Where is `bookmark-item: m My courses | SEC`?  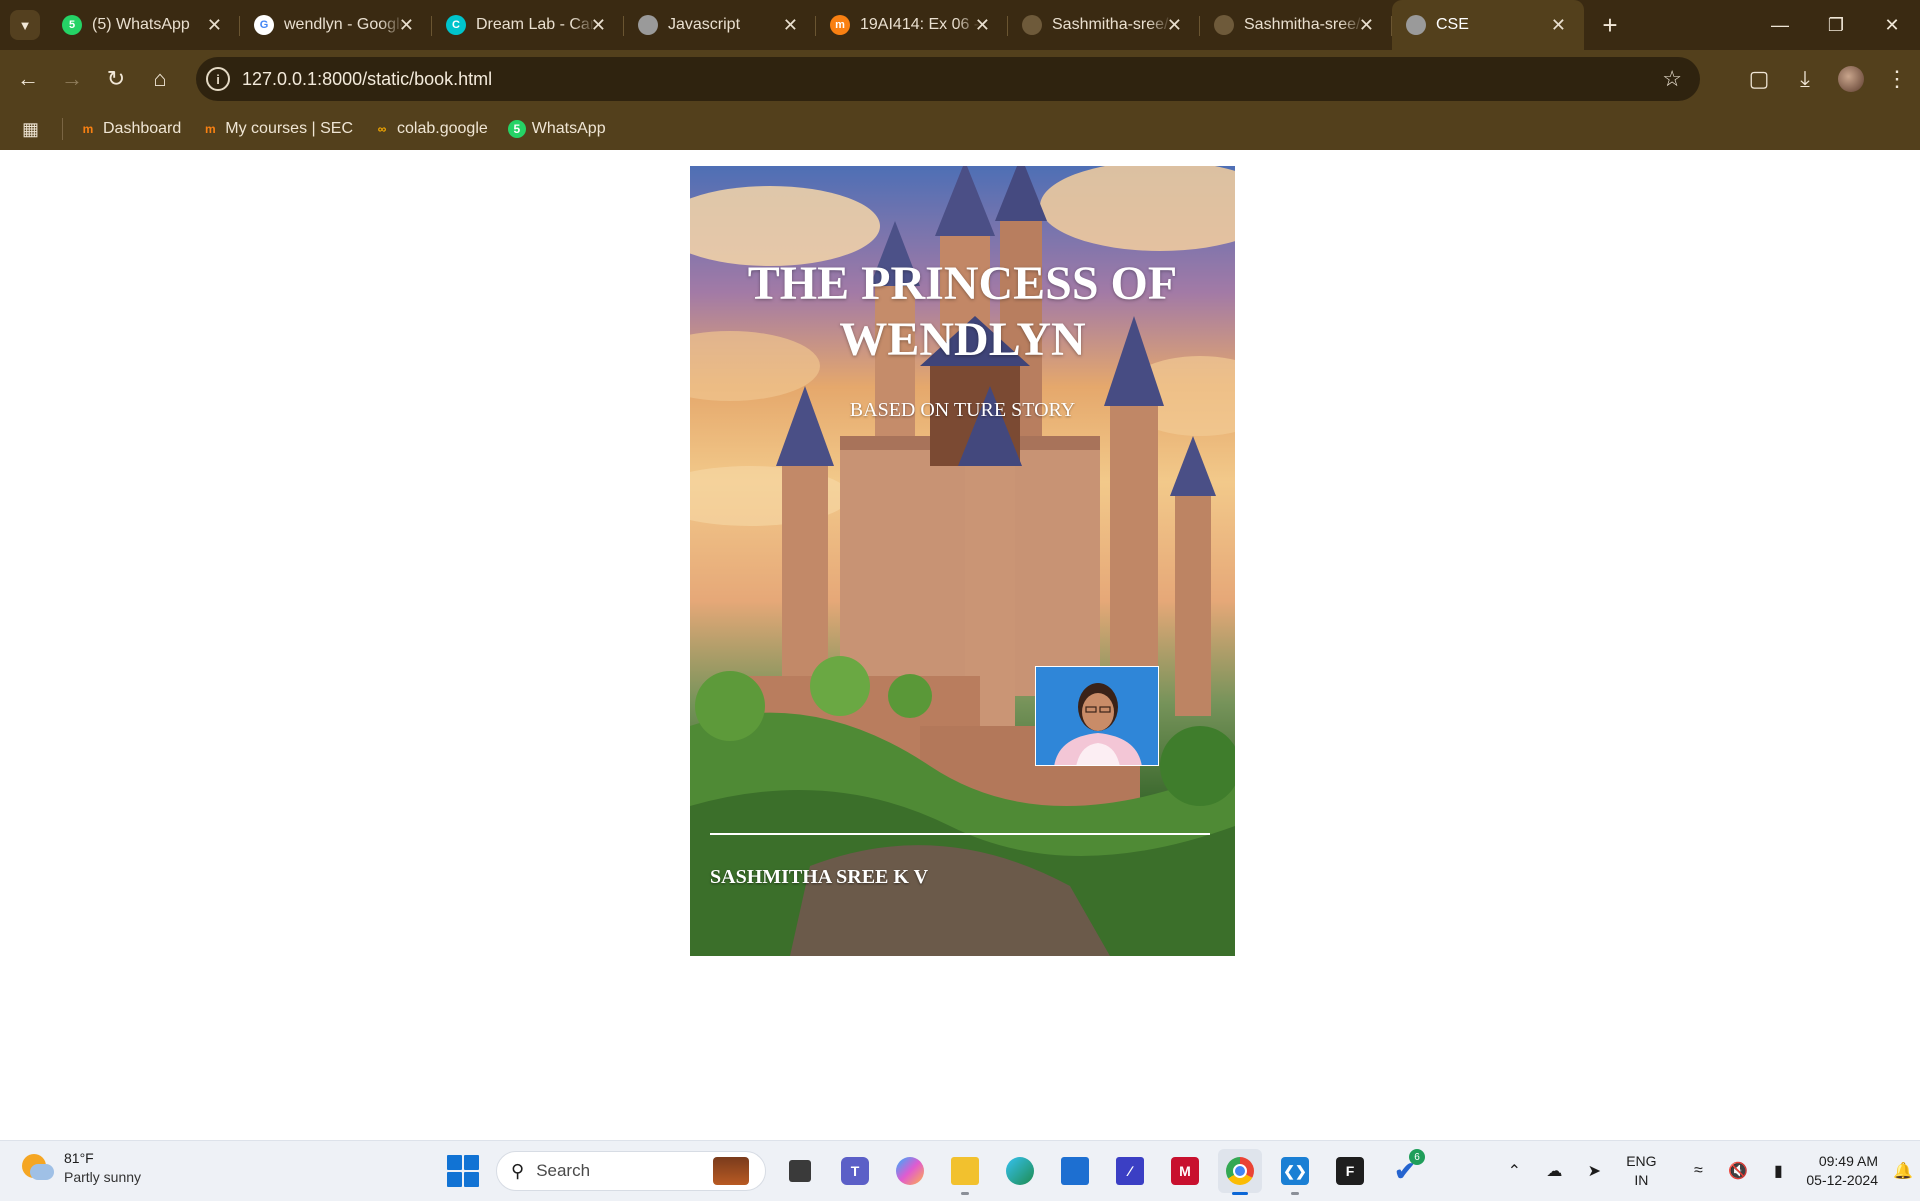
bookmark-item: m My courses | SEC is located at coordinates (277, 129).